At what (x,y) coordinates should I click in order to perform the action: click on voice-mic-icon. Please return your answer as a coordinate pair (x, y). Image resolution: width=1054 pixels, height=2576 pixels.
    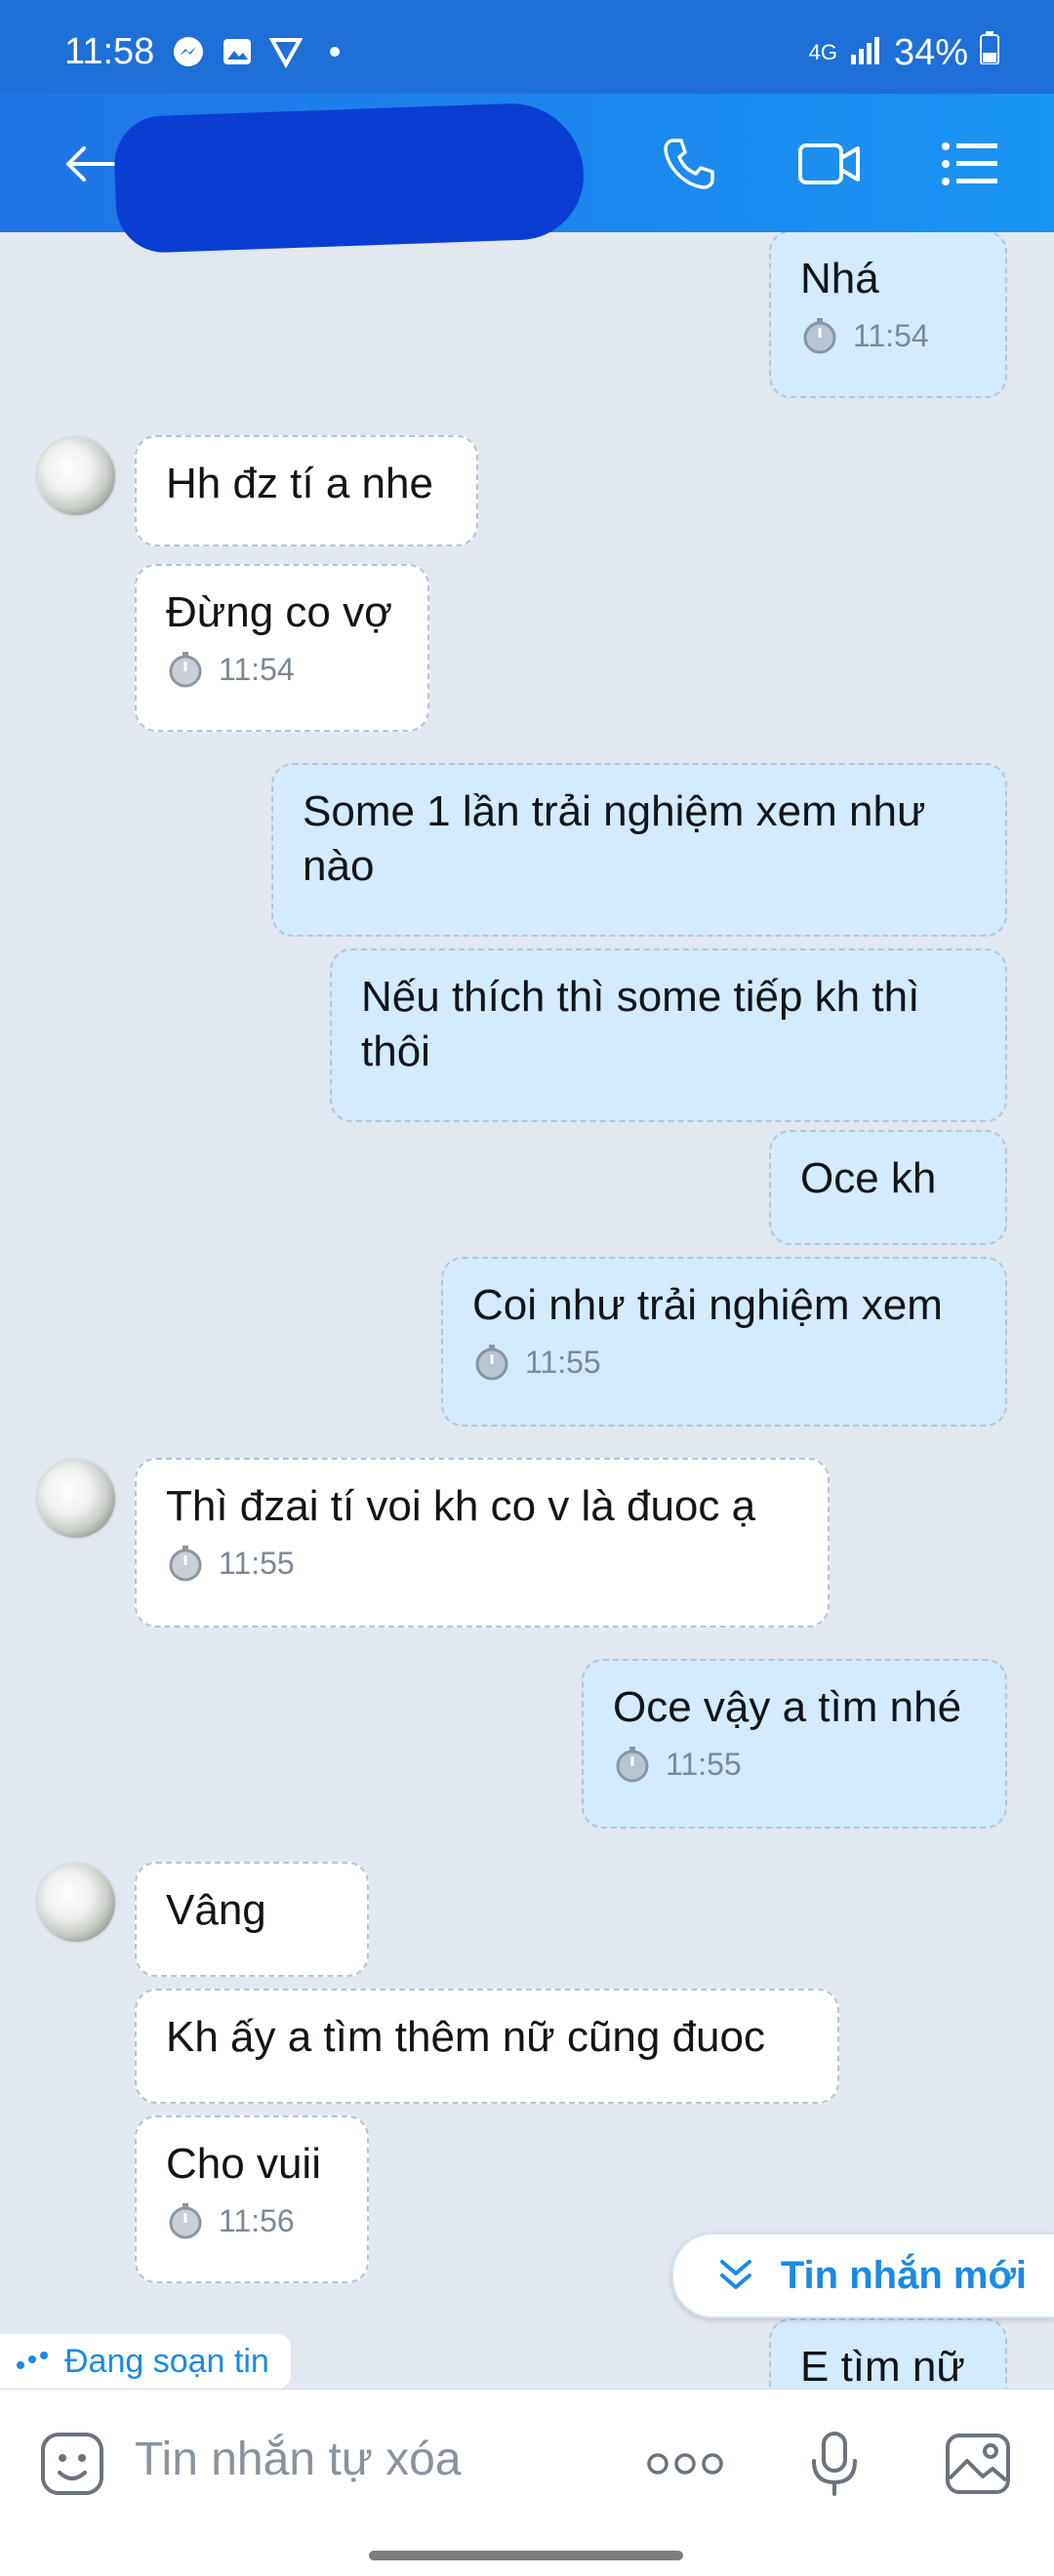
    Looking at the image, I should click on (835, 2464).